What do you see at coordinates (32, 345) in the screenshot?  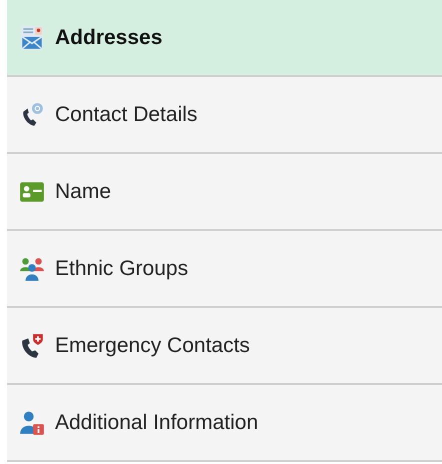 I see `phone-icon` at bounding box center [32, 345].